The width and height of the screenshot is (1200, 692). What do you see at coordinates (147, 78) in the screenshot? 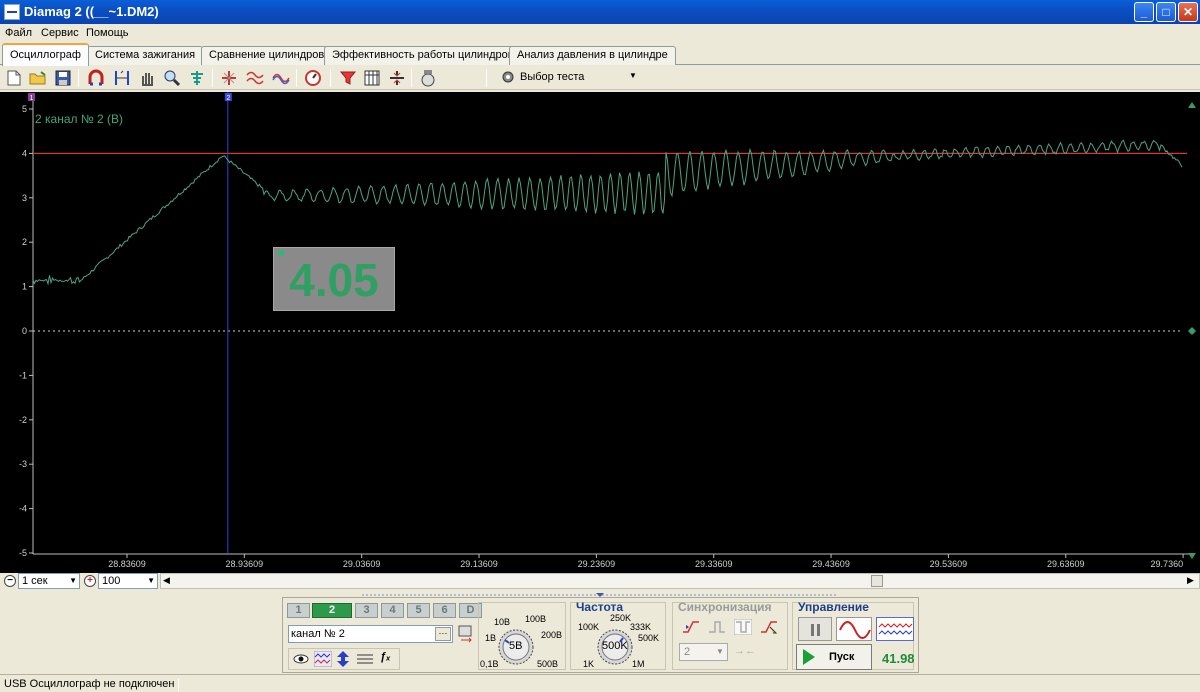
I see `hand-pan-icon` at bounding box center [147, 78].